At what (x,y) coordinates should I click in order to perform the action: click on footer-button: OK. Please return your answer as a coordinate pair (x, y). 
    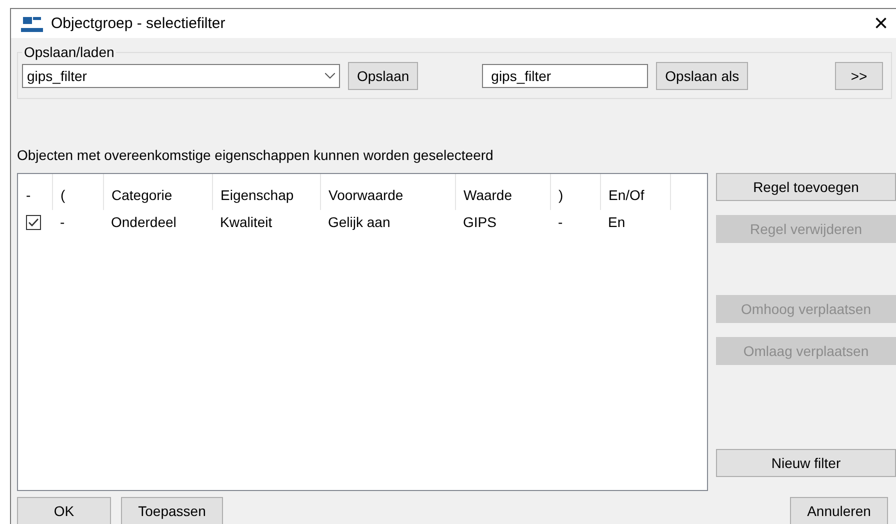
    Looking at the image, I should click on (64, 510).